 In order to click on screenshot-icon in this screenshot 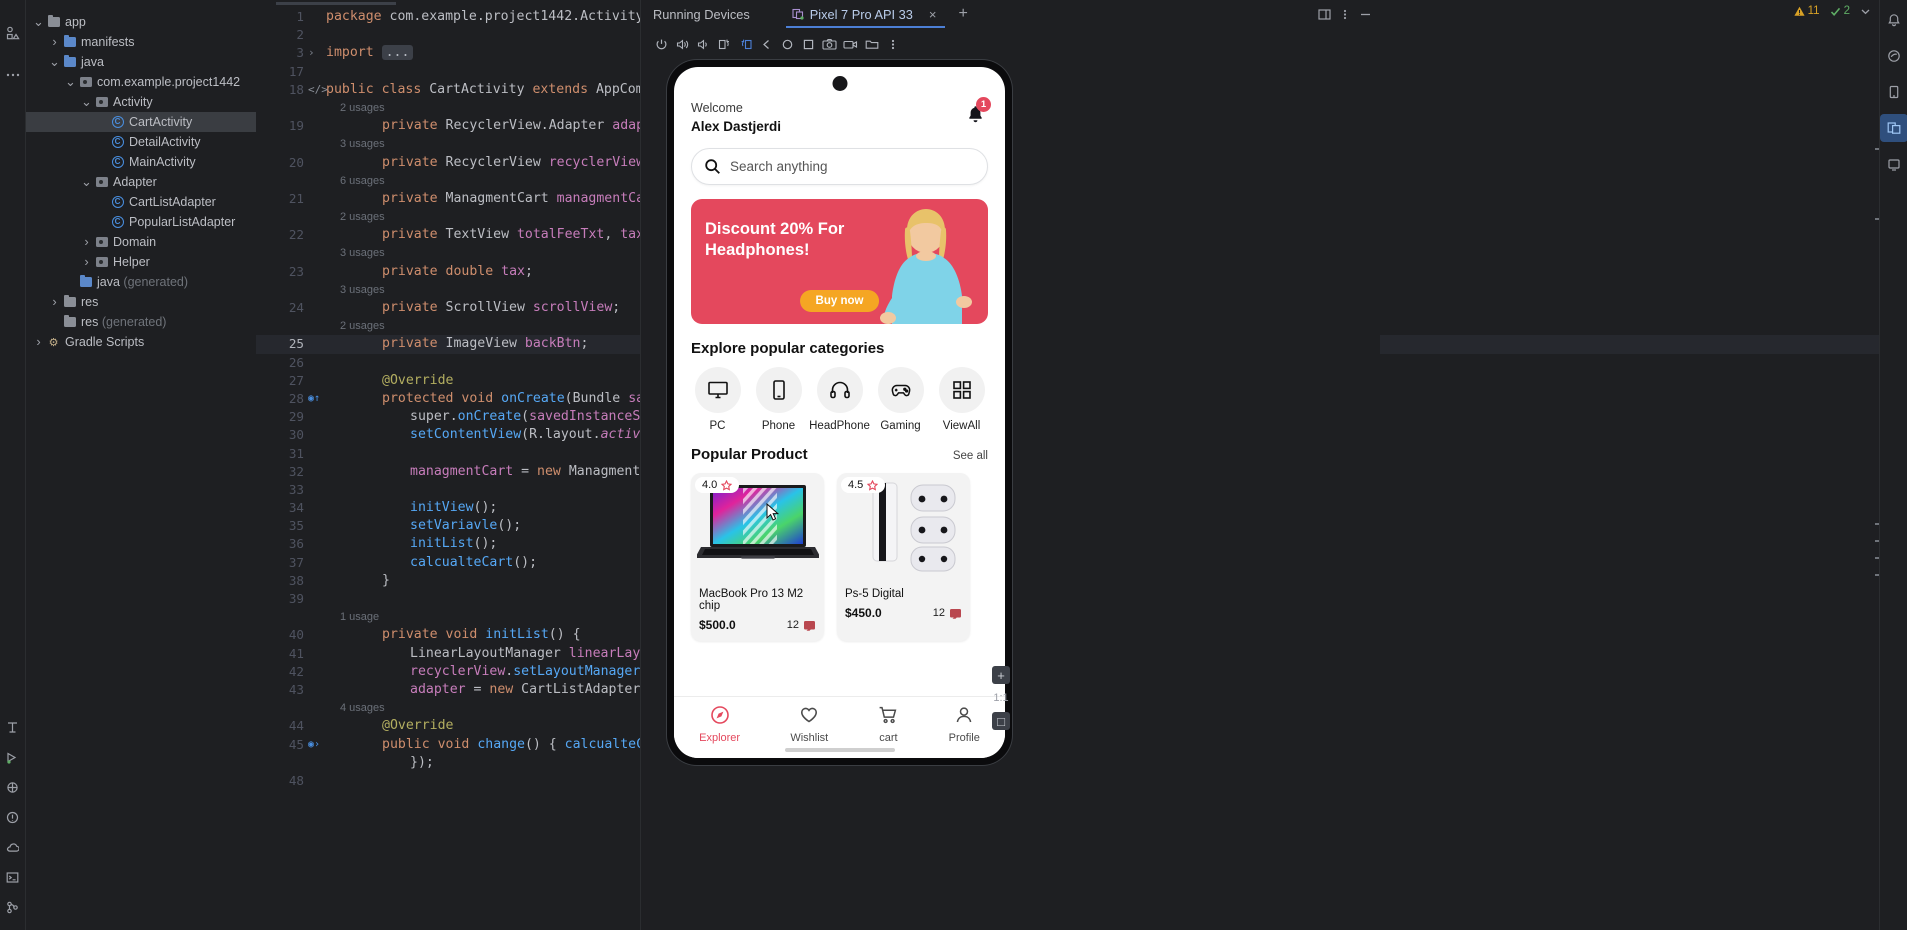, I will do `click(829, 44)`.